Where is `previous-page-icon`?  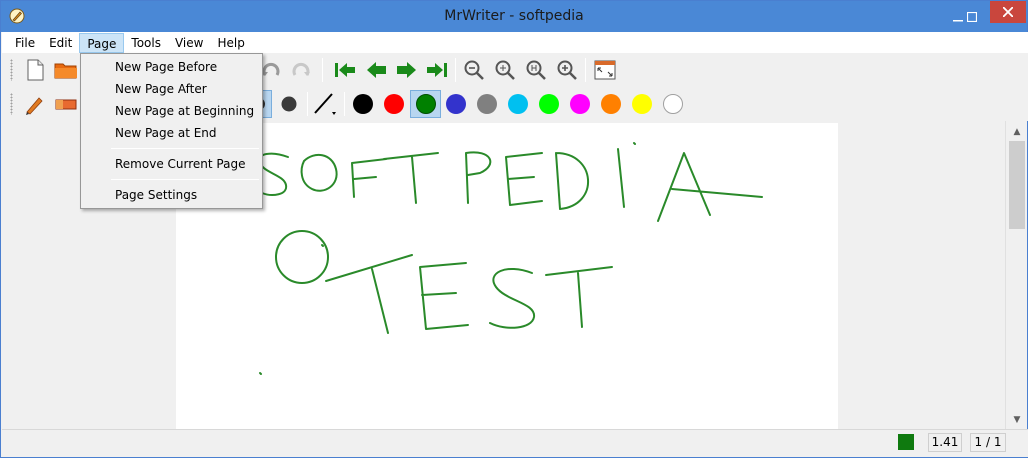
previous-page-icon is located at coordinates (376, 70).